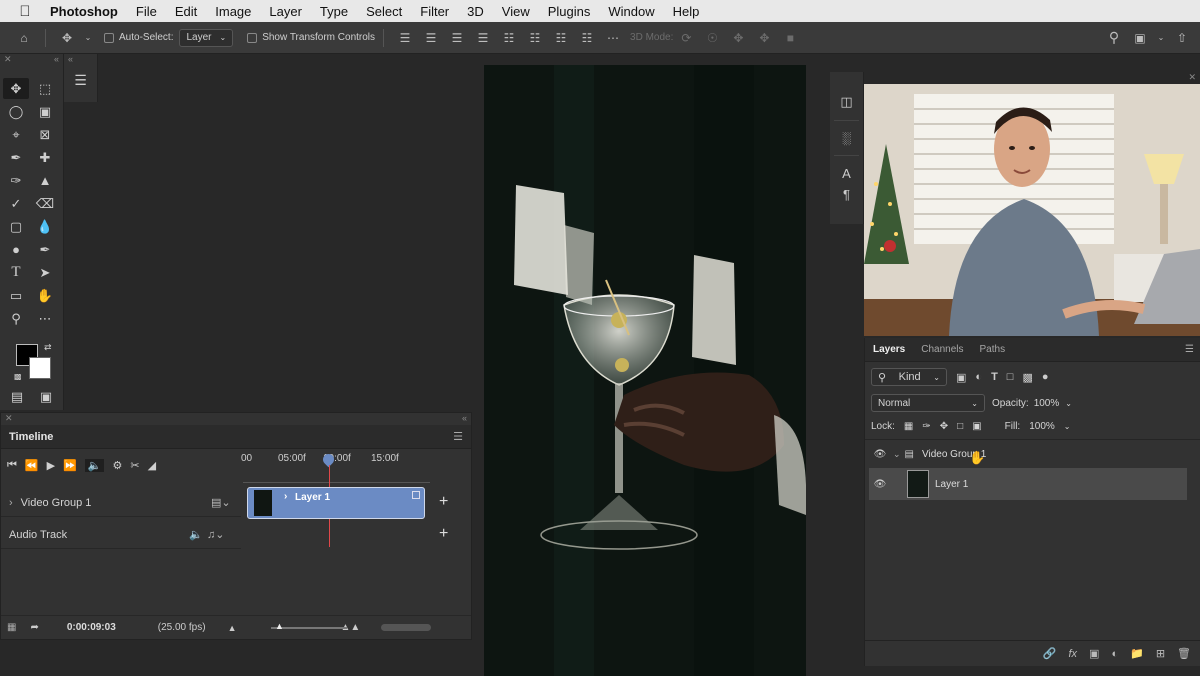 Image resolution: width=1200 pixels, height=676 pixels. What do you see at coordinates (631, 11) in the screenshot?
I see `menu-window: Window` at bounding box center [631, 11].